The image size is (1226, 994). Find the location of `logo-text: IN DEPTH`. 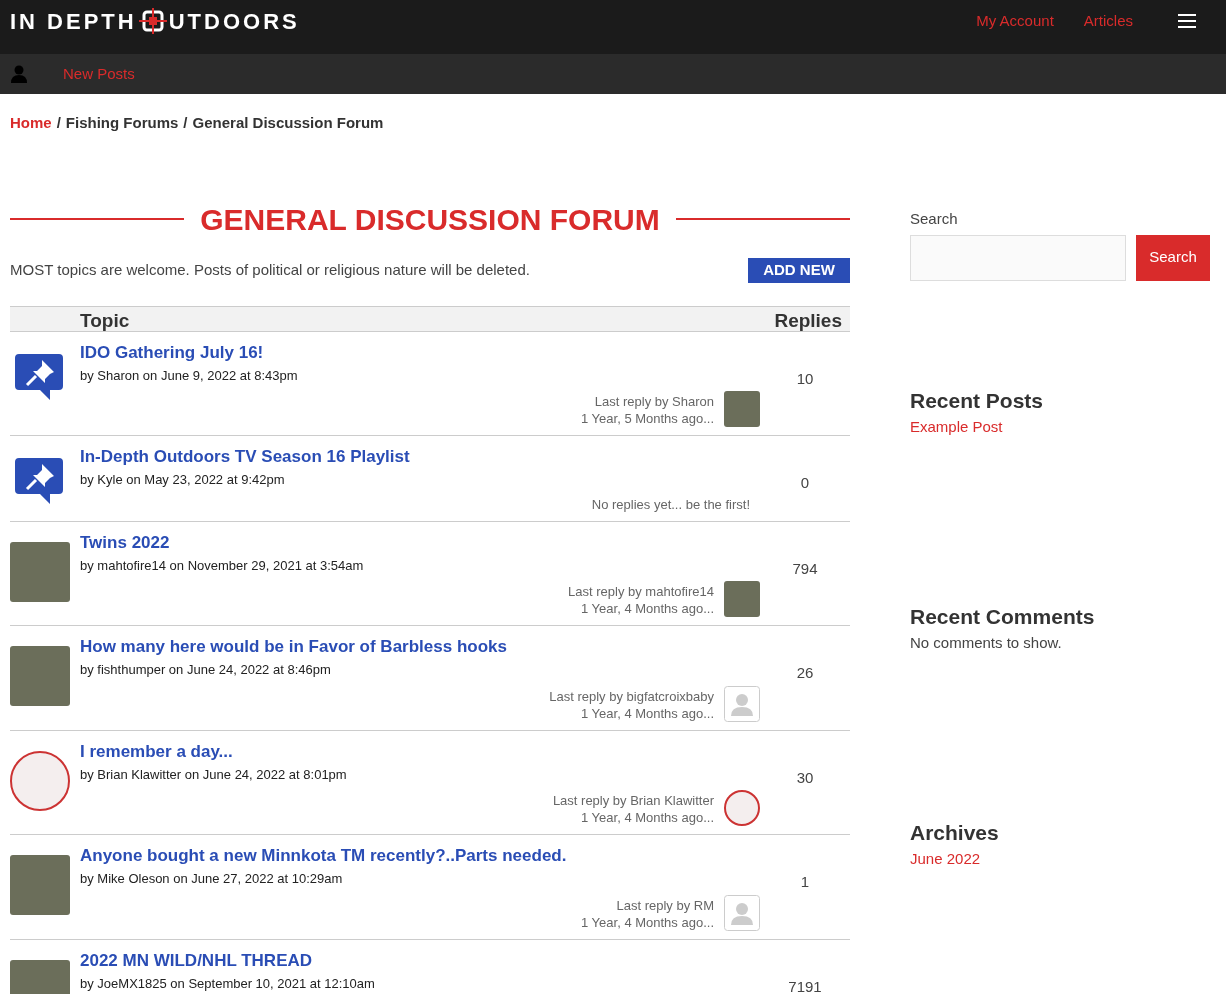

logo-text: IN DEPTH is located at coordinates (73, 21).